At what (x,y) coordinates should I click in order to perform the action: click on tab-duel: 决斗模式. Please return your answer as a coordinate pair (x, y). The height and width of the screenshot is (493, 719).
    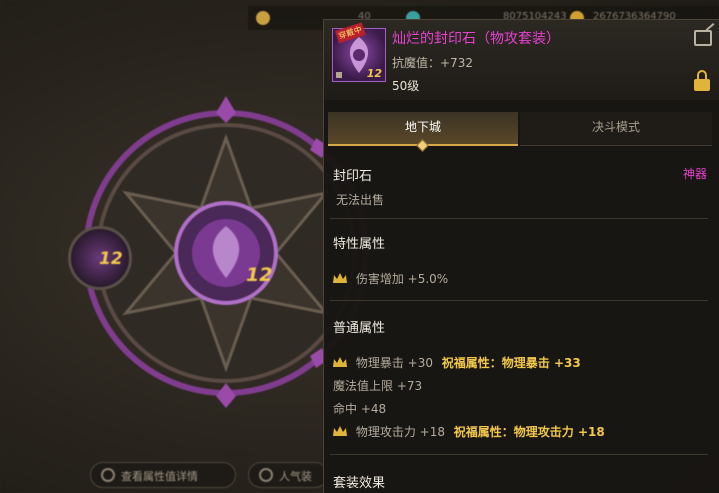
    Looking at the image, I should click on (616, 129).